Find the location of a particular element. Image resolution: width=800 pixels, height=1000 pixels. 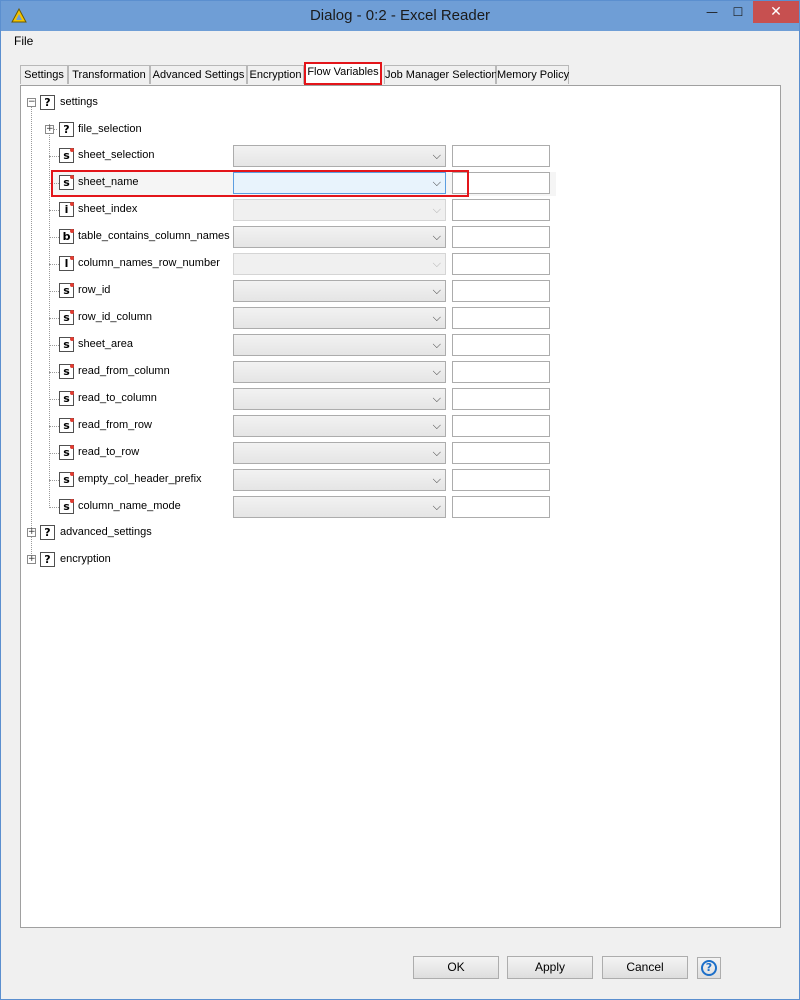

collapse-settings-toggle: − is located at coordinates (31, 102).